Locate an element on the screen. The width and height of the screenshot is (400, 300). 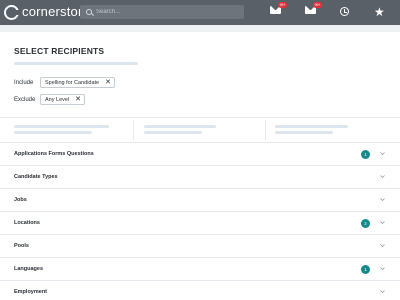
remove-include-chip-close-icon: ✕ is located at coordinates (108, 82).